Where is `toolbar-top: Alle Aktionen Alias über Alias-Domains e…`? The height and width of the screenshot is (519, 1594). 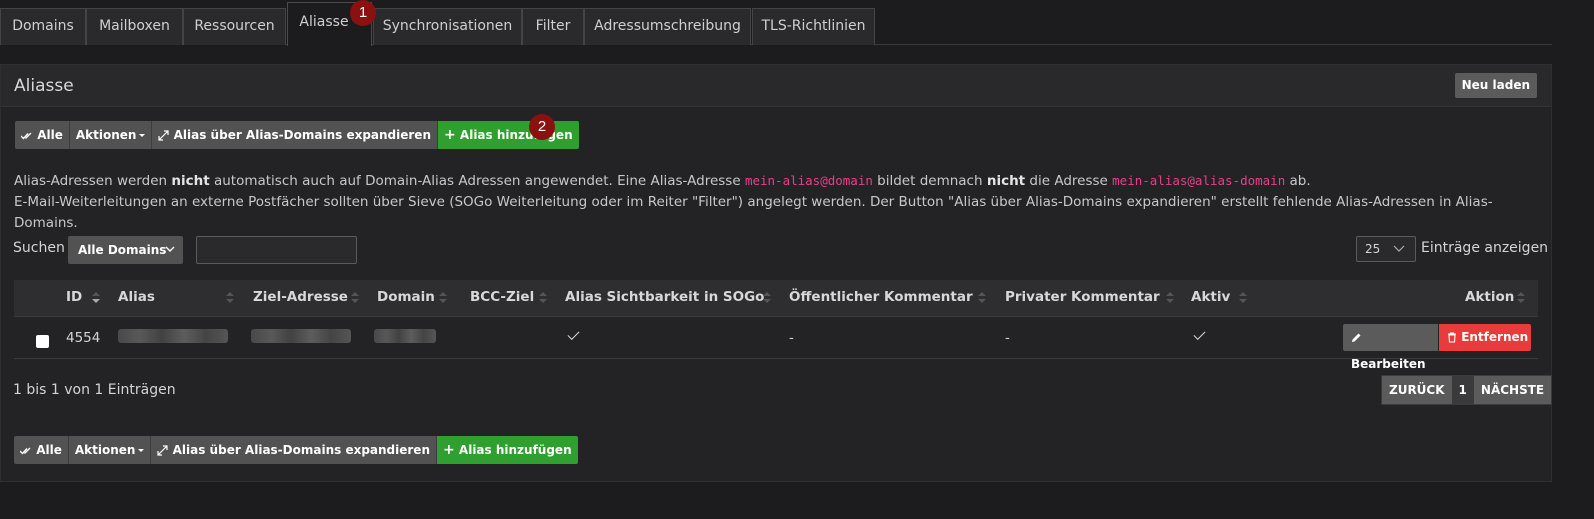 toolbar-top: Alle Aktionen Alias über Alias-Domains e… is located at coordinates (297, 135).